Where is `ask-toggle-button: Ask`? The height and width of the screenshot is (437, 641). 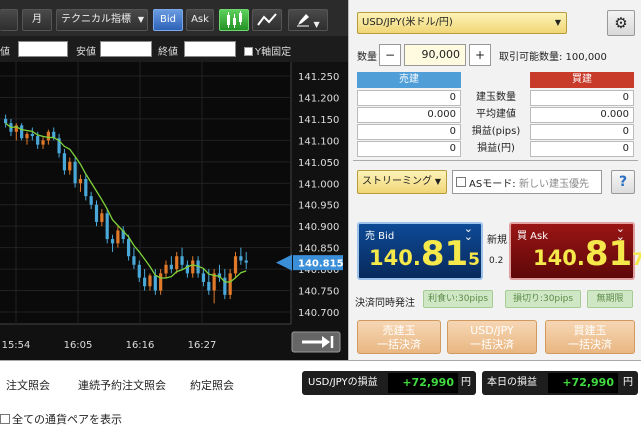 ask-toggle-button: Ask is located at coordinates (200, 20).